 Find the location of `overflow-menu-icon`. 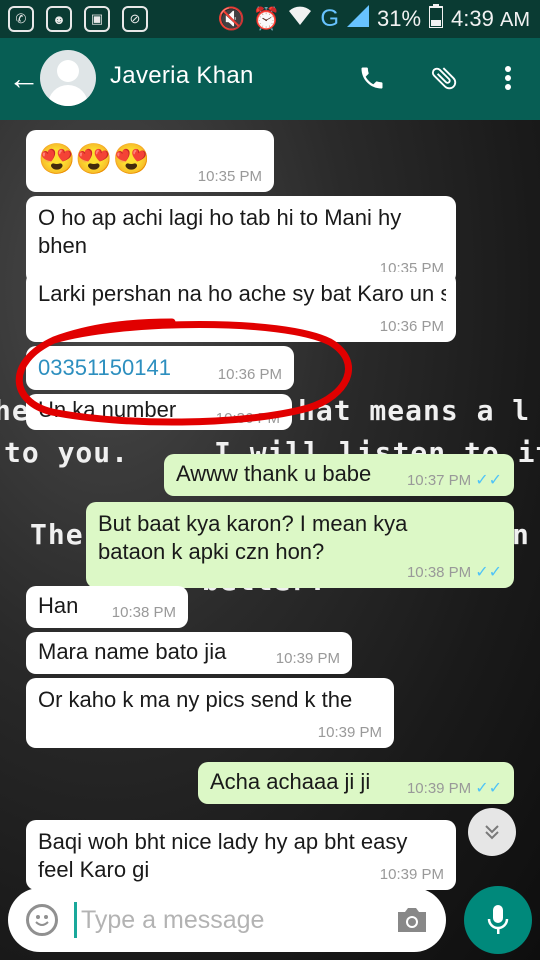

overflow-menu-icon is located at coordinates (508, 78).